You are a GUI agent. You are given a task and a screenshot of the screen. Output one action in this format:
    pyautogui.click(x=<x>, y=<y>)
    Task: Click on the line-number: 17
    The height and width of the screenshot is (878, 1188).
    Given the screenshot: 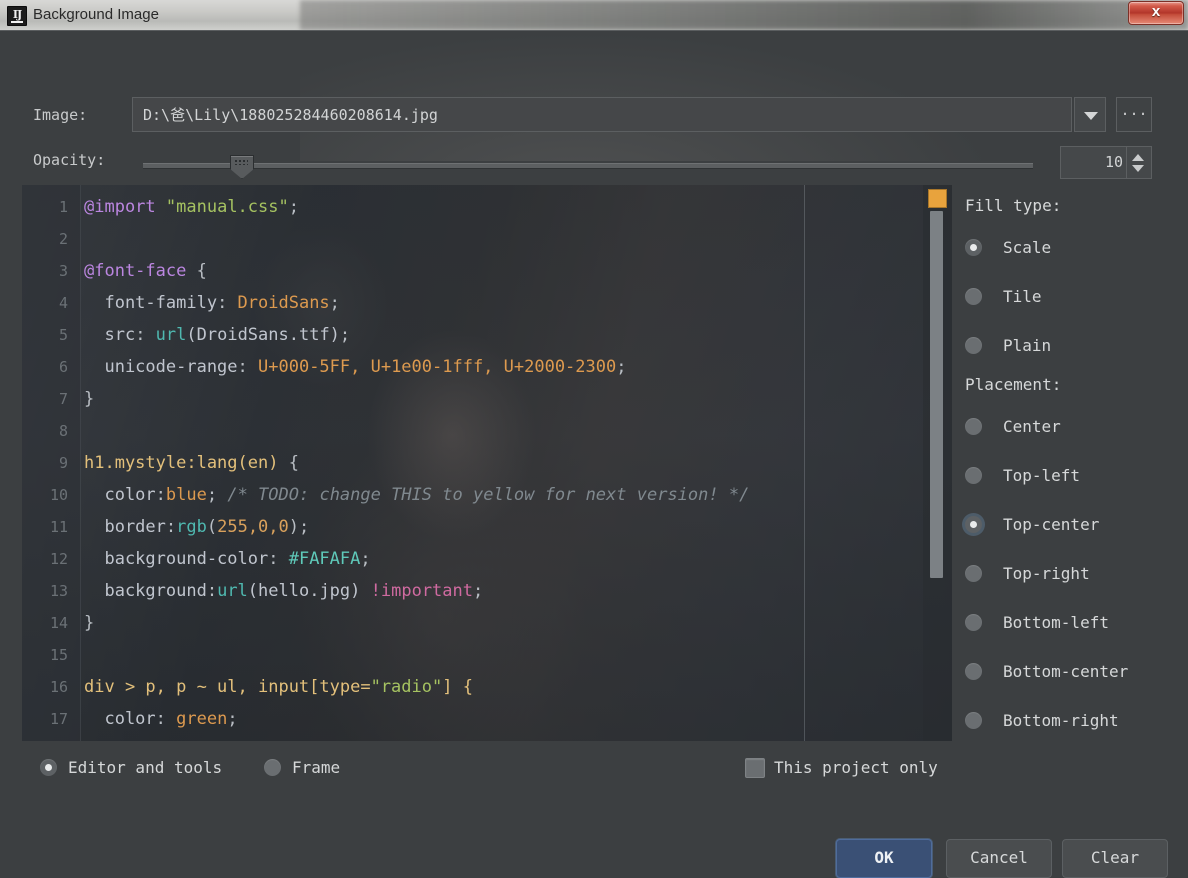 What is the action you would take?
    pyautogui.click(x=58, y=719)
    